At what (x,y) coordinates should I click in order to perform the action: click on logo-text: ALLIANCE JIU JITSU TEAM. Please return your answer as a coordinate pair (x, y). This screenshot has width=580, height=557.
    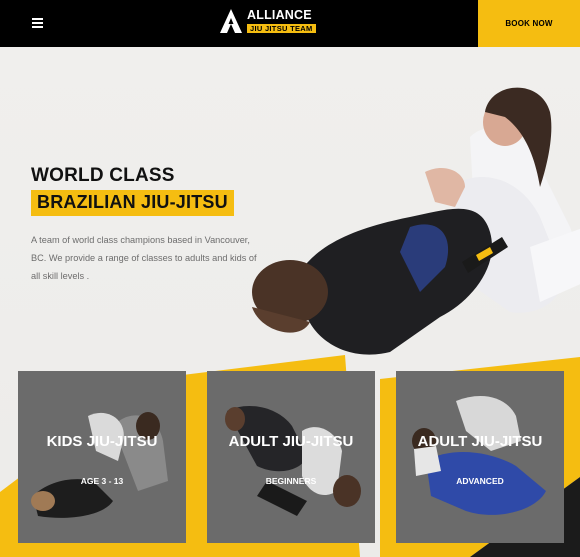
    Looking at the image, I should click on (281, 21).